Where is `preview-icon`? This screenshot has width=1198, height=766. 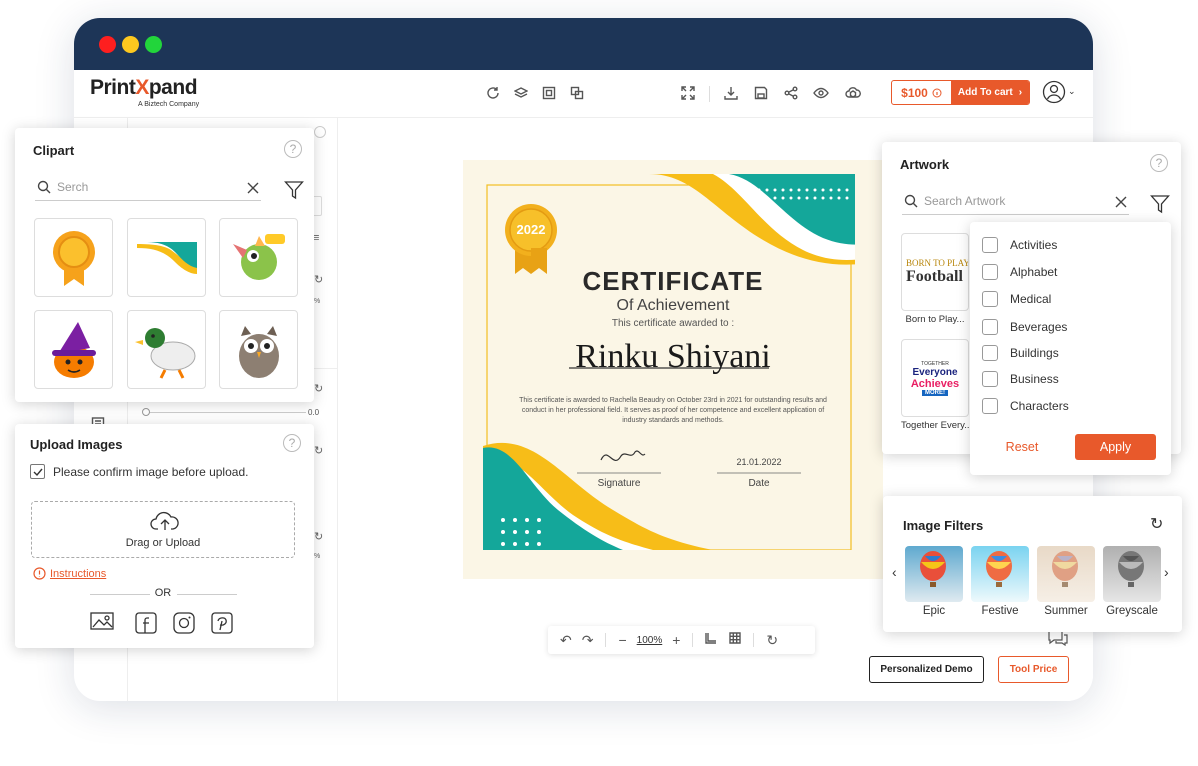 preview-icon is located at coordinates (821, 93).